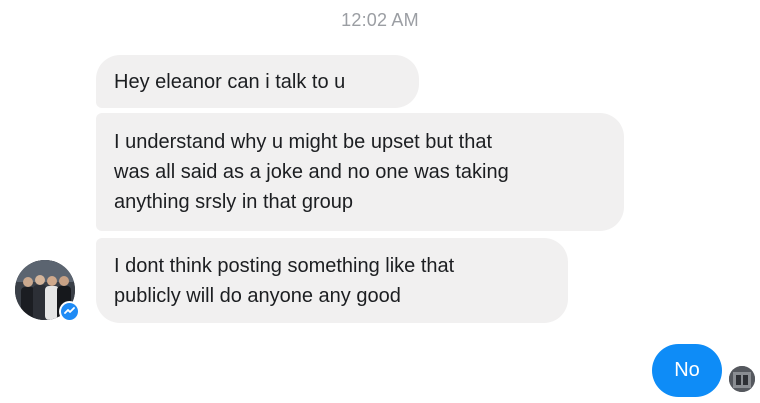 This screenshot has width=760, height=403. I want to click on message-timestamp: 12:02 AM, so click(380, 20).